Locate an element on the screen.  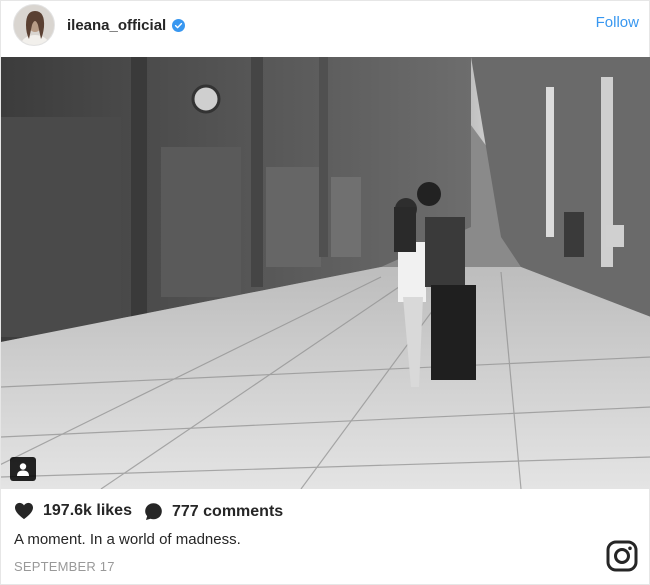
user-tag-icon is located at coordinates (23, 469).